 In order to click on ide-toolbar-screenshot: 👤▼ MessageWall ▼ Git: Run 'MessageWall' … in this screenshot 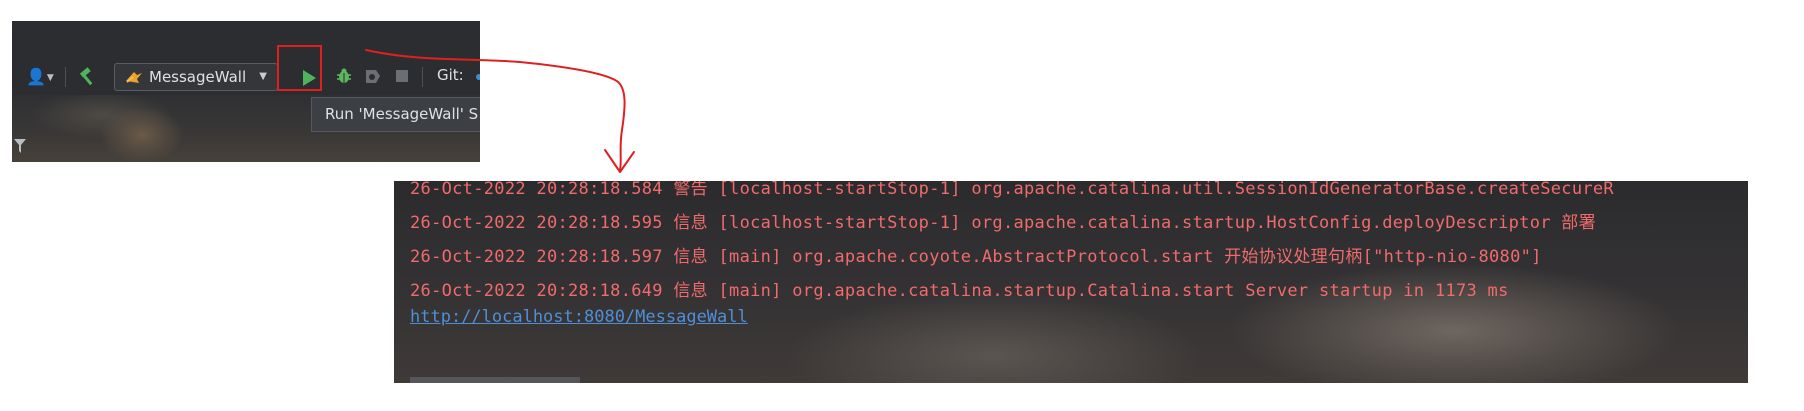, I will do `click(246, 91)`.